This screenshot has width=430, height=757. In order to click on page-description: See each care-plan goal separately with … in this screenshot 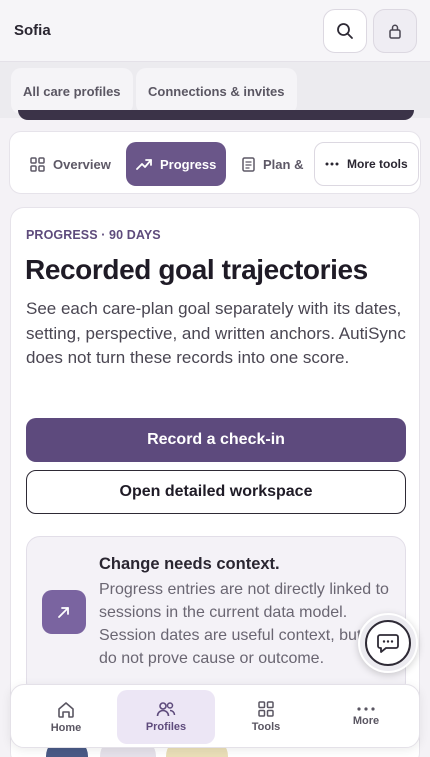, I will do `click(216, 333)`.